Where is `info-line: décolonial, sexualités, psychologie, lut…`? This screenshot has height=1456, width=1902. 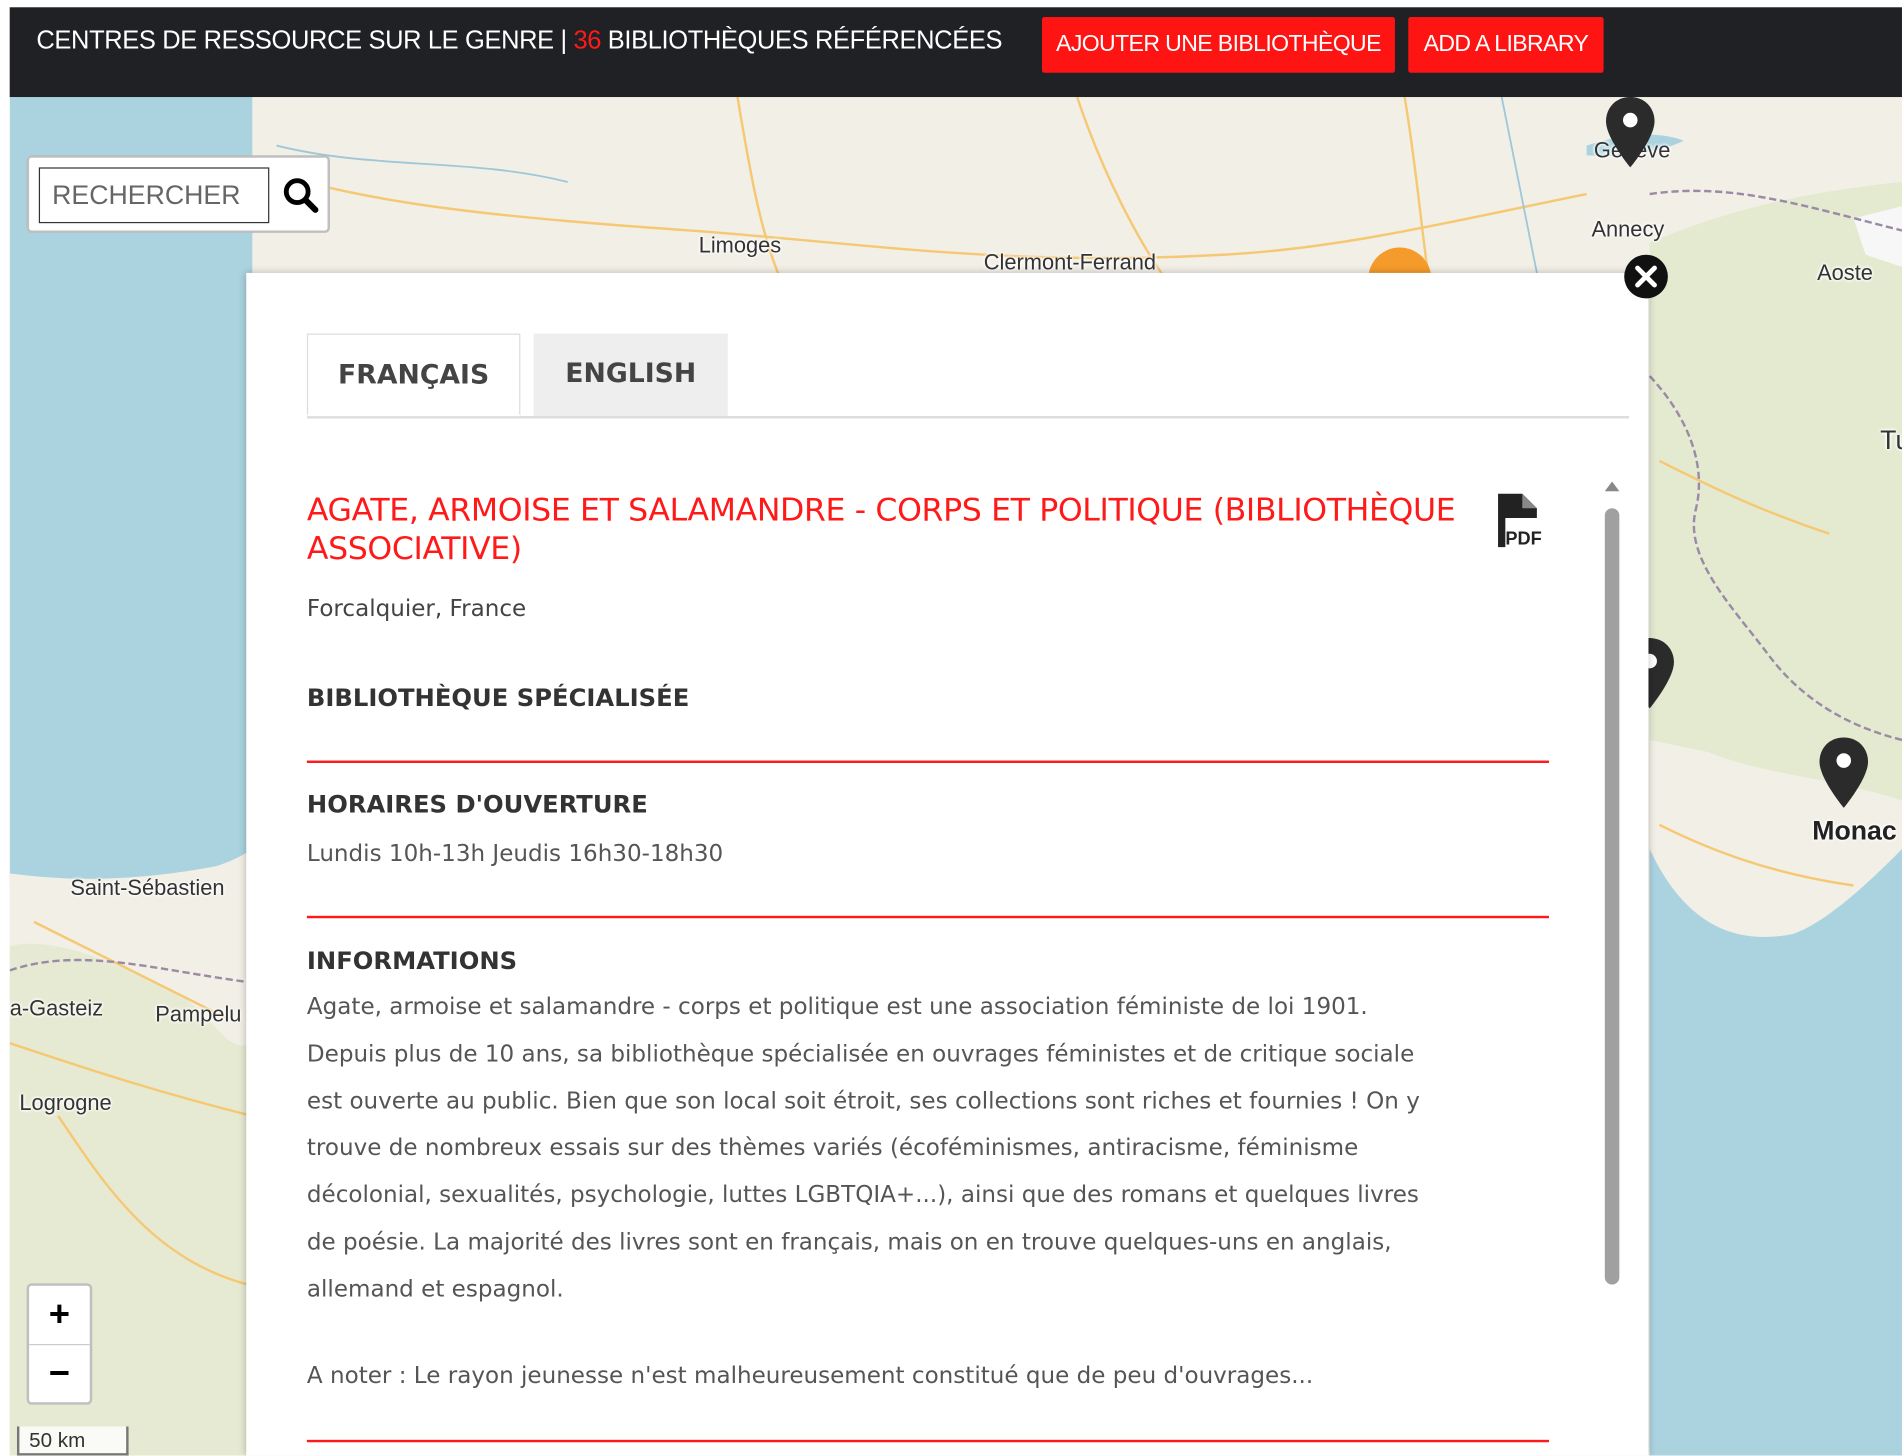
info-line: décolonial, sexualités, psychologie, lut… is located at coordinates (862, 1195).